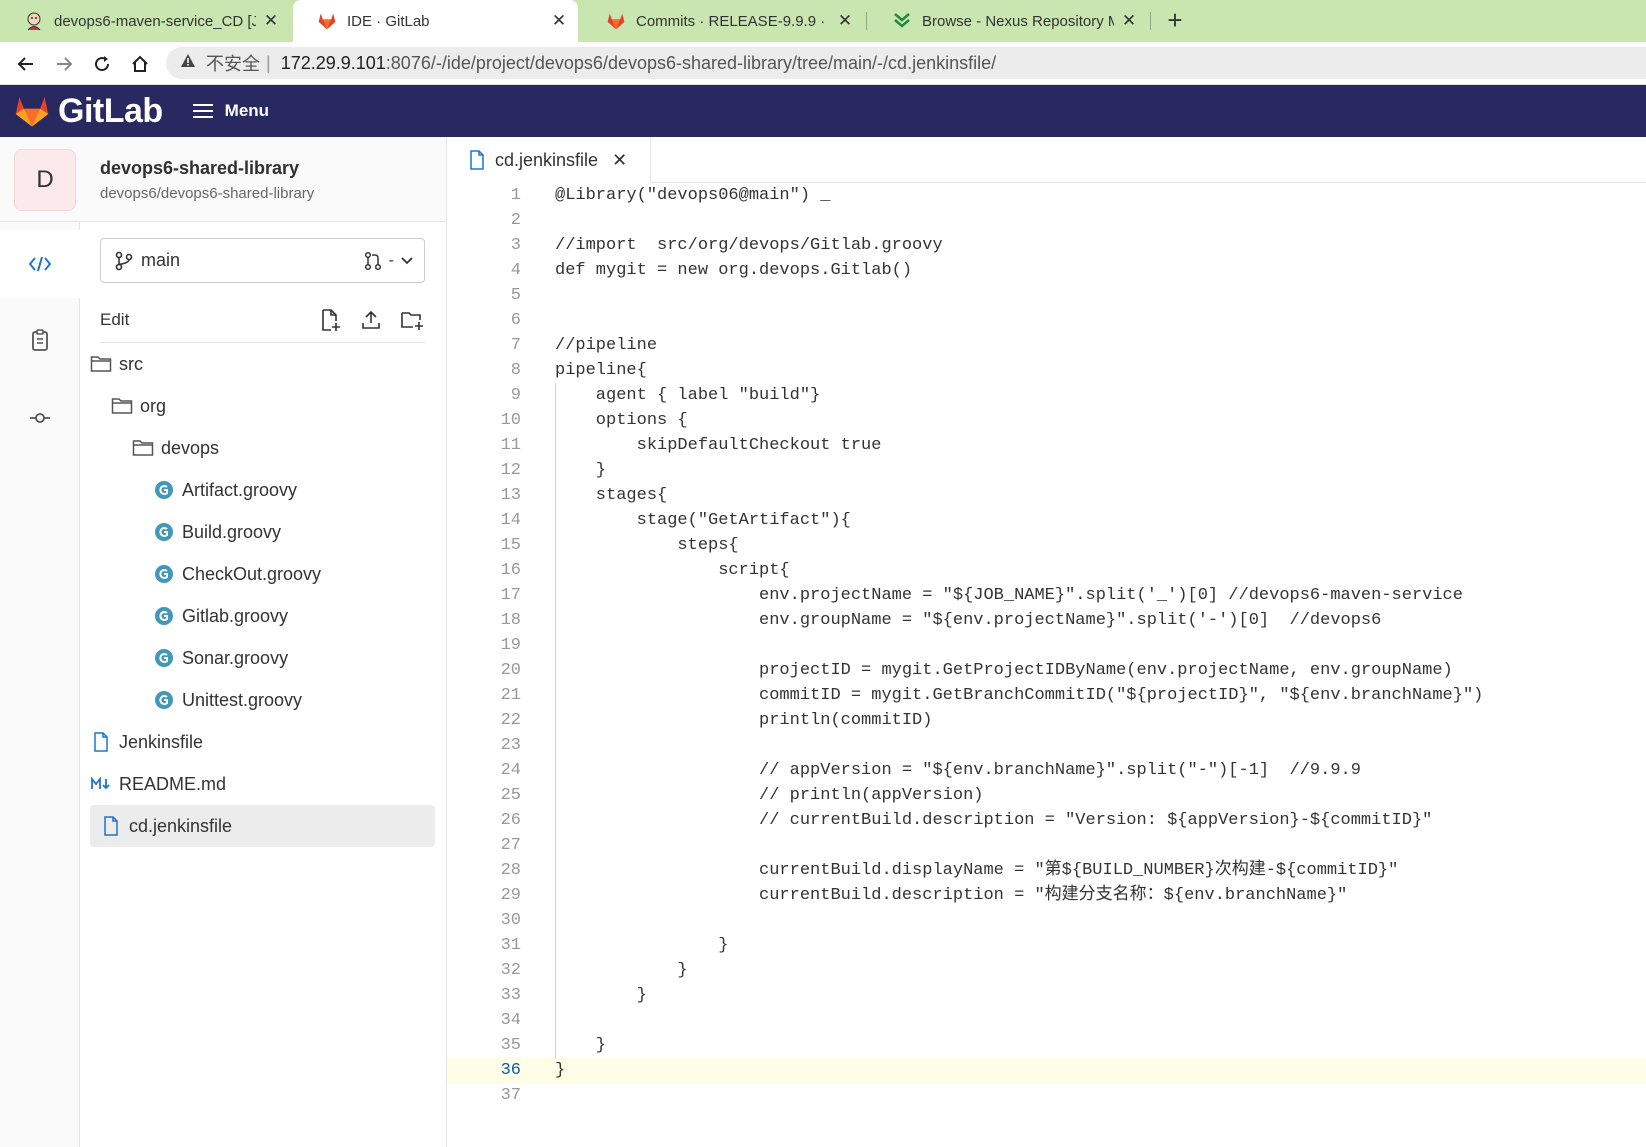 Image resolution: width=1646 pixels, height=1147 pixels. What do you see at coordinates (40, 264) in the screenshot?
I see `edit-mode-button` at bounding box center [40, 264].